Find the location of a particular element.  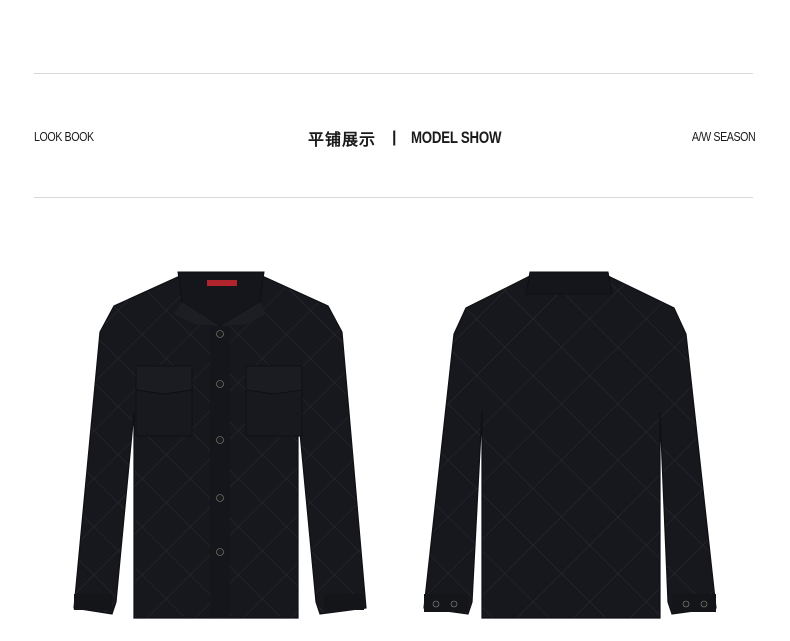

section-title: 平铺展示 | MODEL SHOW is located at coordinates (417, 138).